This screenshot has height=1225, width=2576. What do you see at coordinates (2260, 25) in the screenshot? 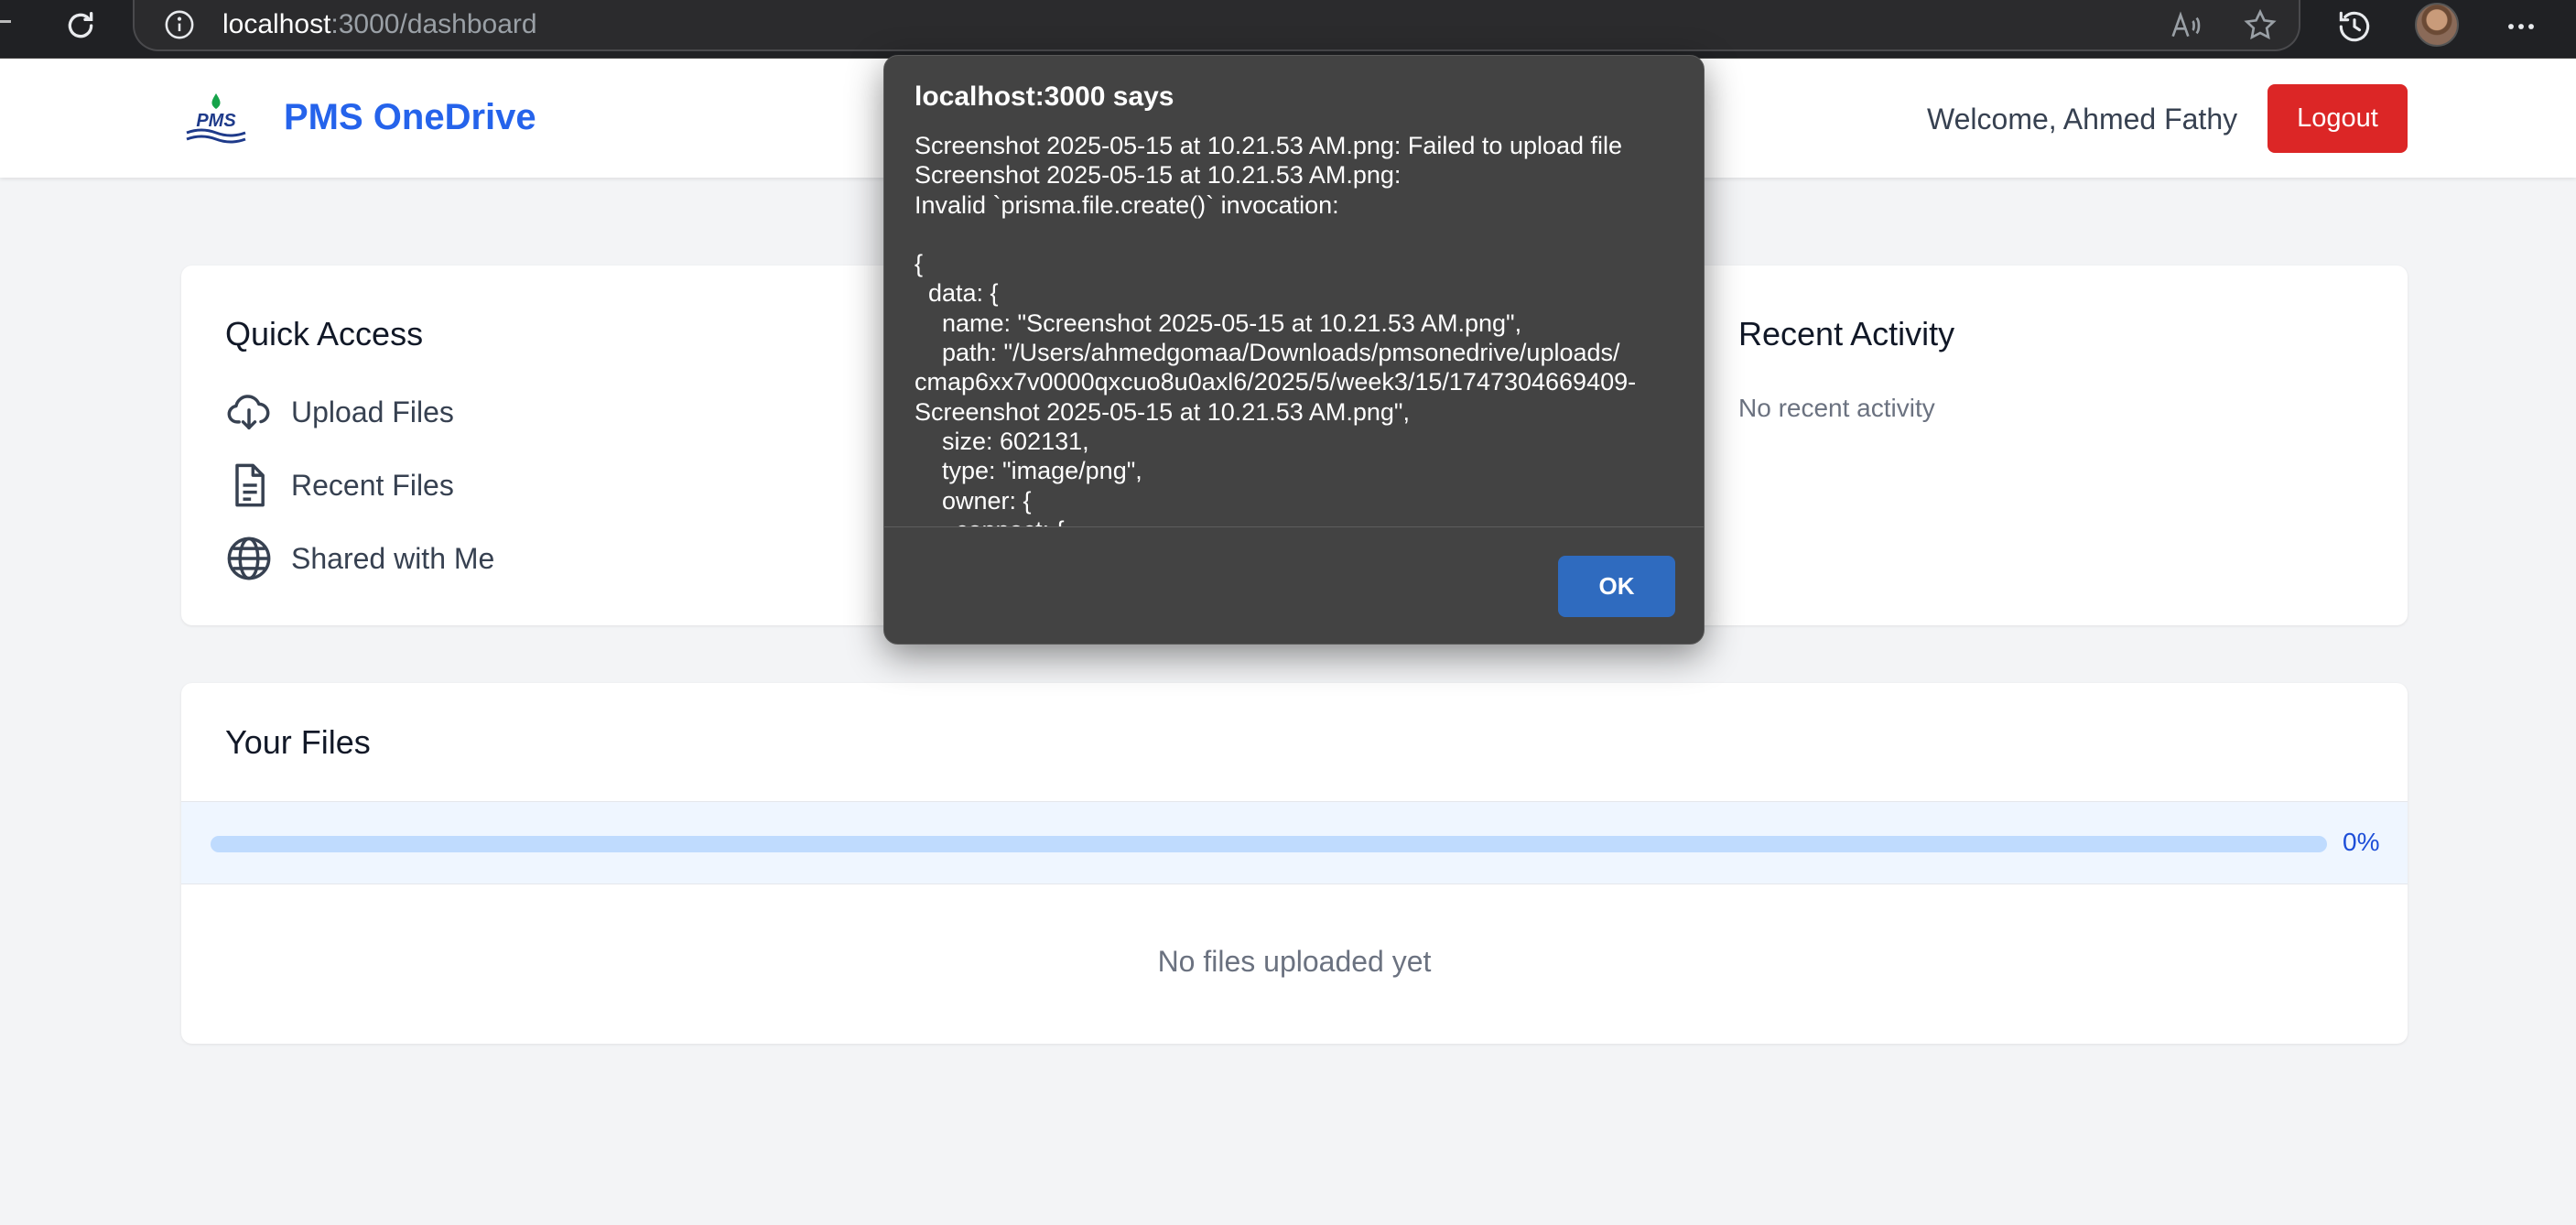
I see `favorite-star-icon` at bounding box center [2260, 25].